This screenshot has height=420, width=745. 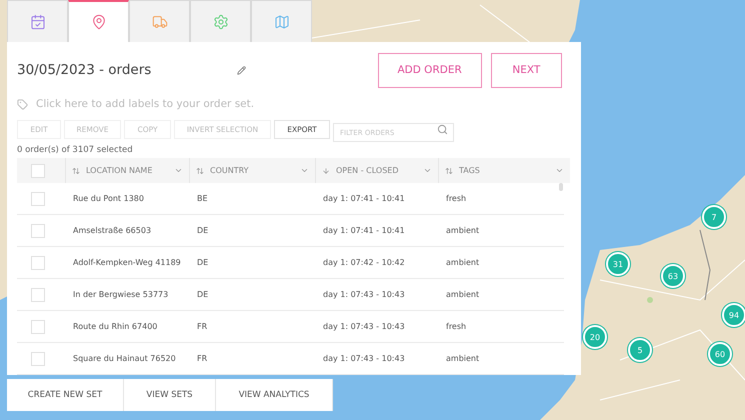 What do you see at coordinates (127, 263) in the screenshot?
I see `table-cell-text: Adolf-Kempken-Weg 41189` at bounding box center [127, 263].